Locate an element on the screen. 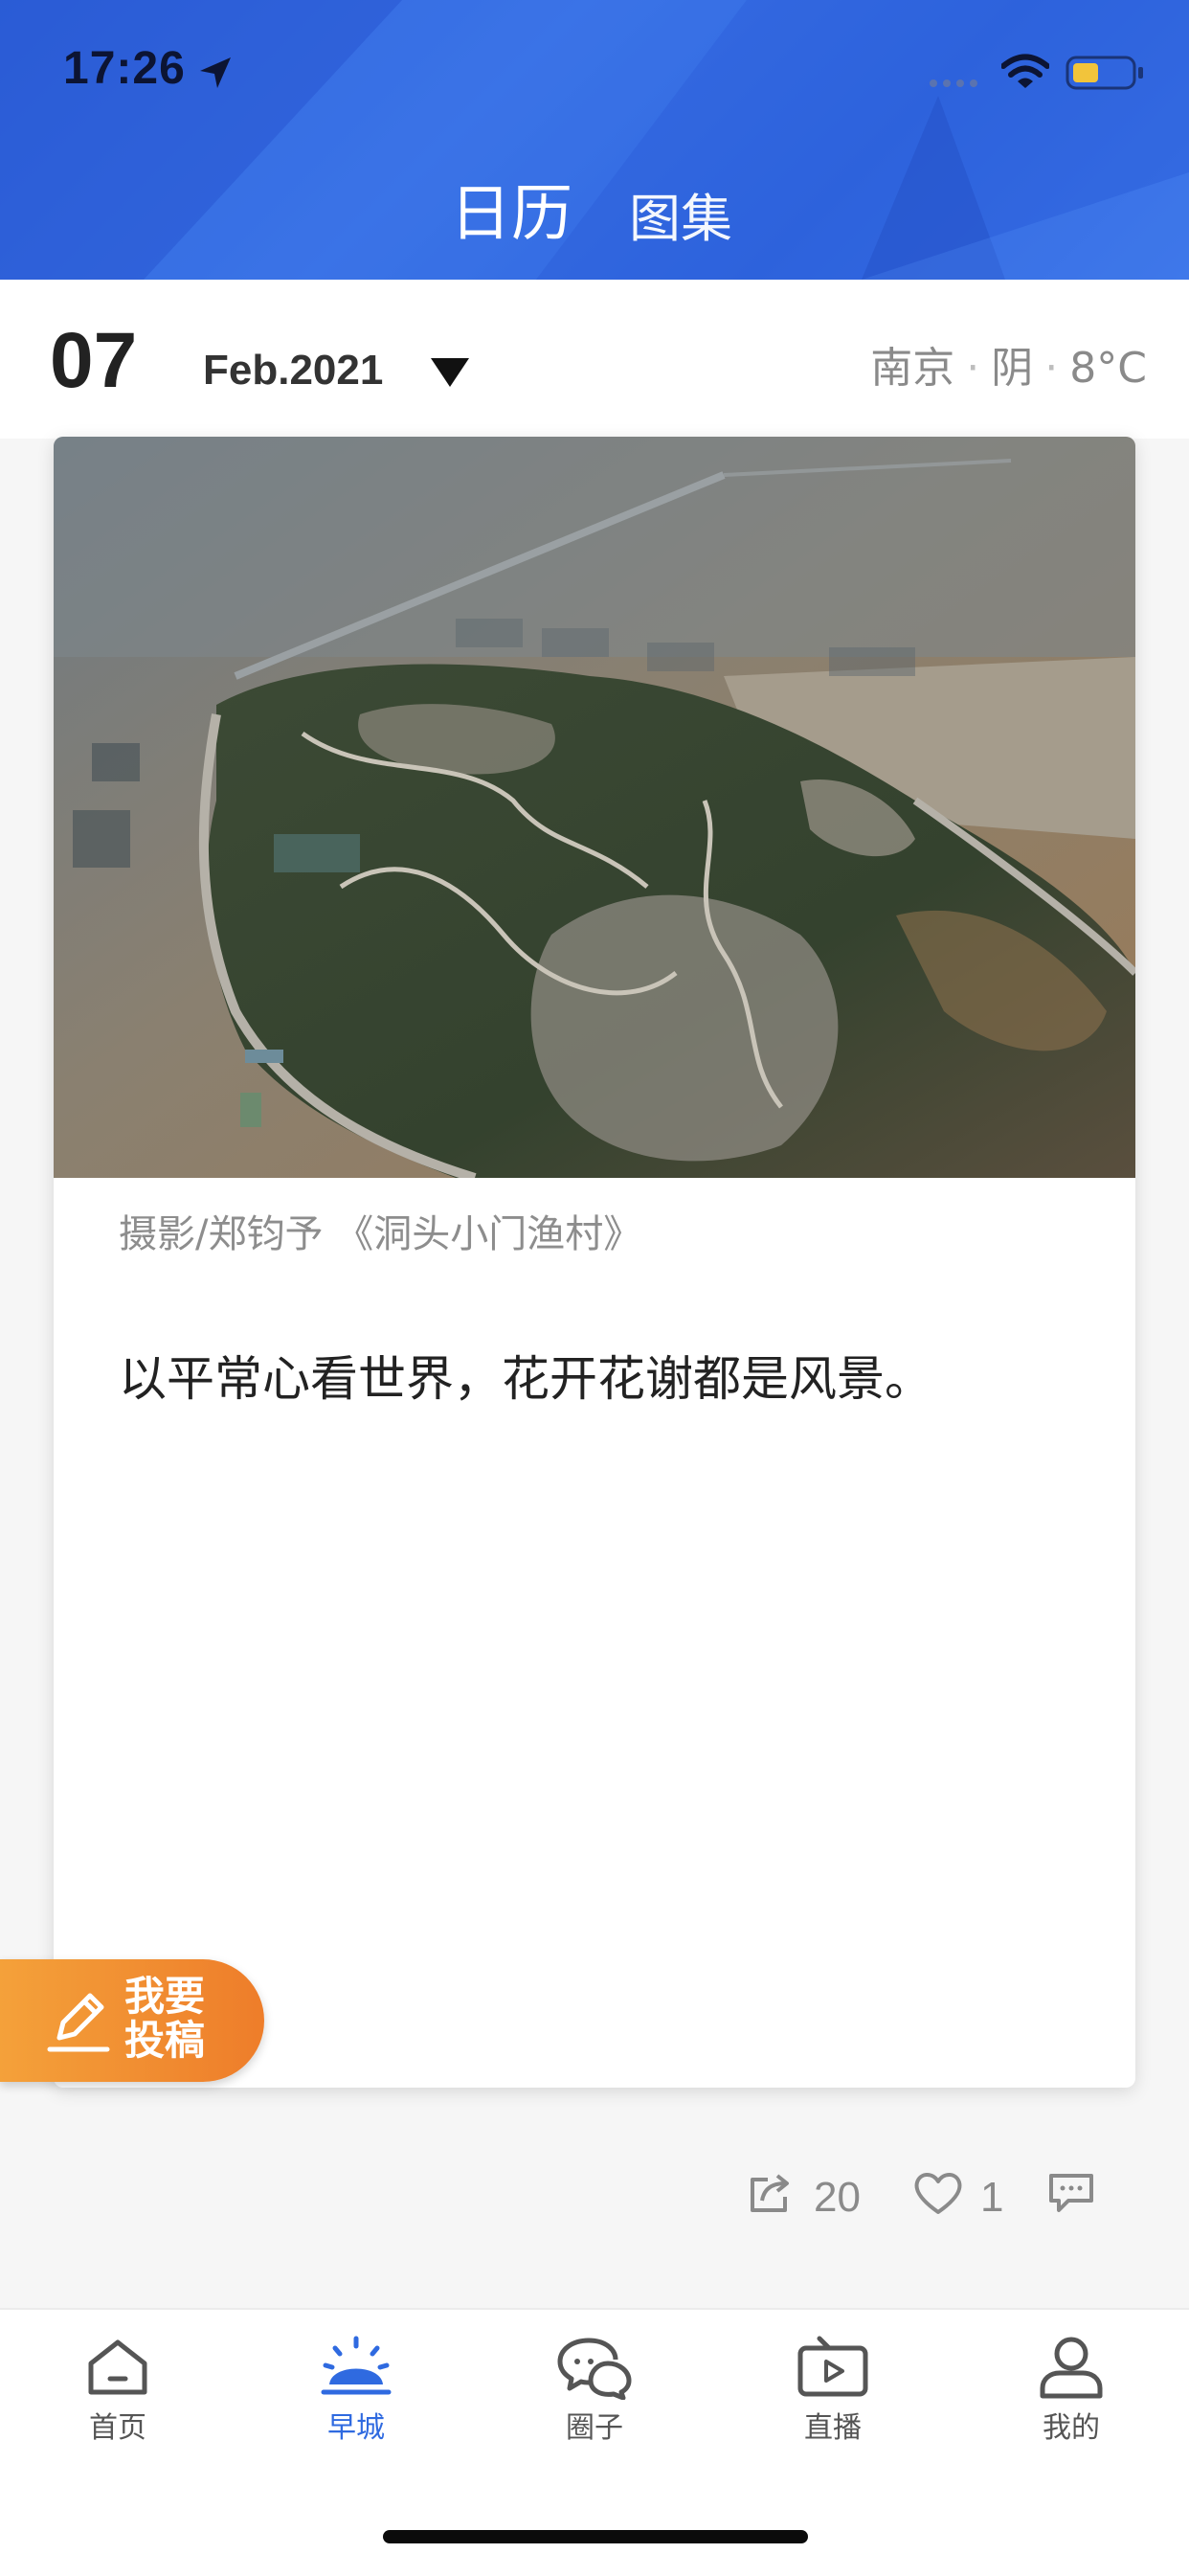 This screenshot has height=2576, width=1189. weather-info: 南京 · 阴 · 8°C is located at coordinates (1008, 368).